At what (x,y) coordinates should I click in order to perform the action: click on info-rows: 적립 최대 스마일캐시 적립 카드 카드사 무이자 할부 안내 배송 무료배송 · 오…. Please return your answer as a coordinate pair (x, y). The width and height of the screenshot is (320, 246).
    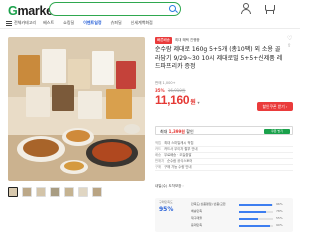
    Looking at the image, I should click on (224, 156).